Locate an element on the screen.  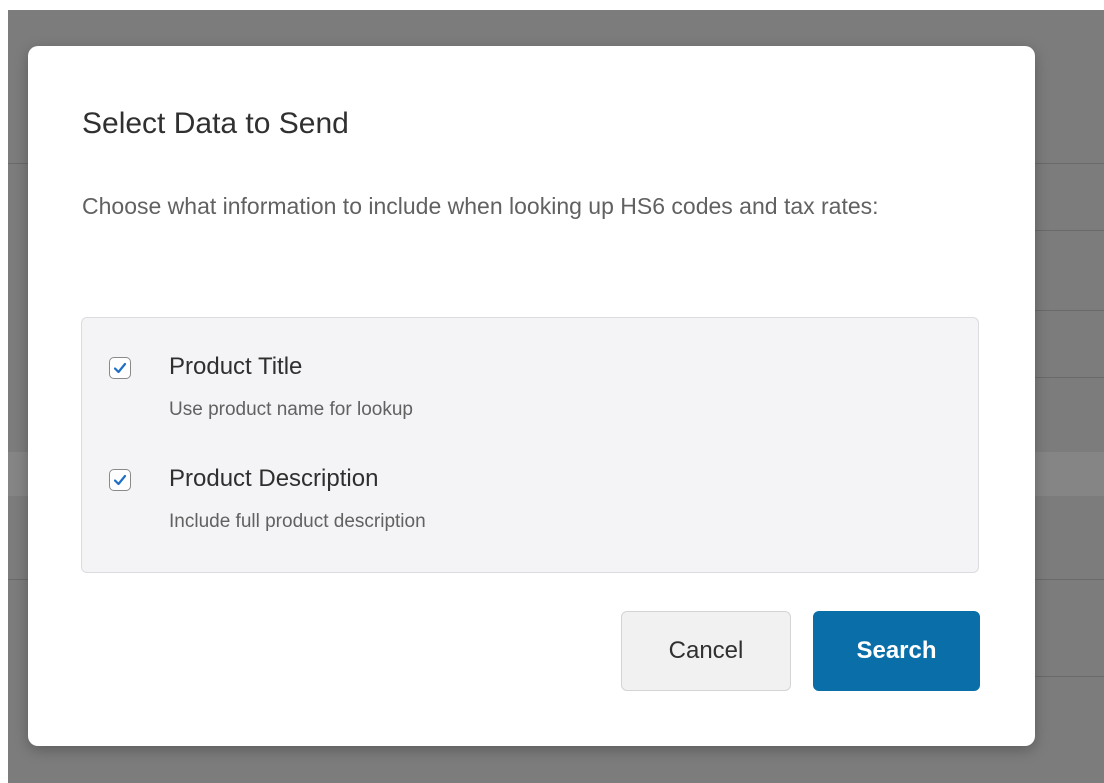
search-button: Search is located at coordinates (896, 651).